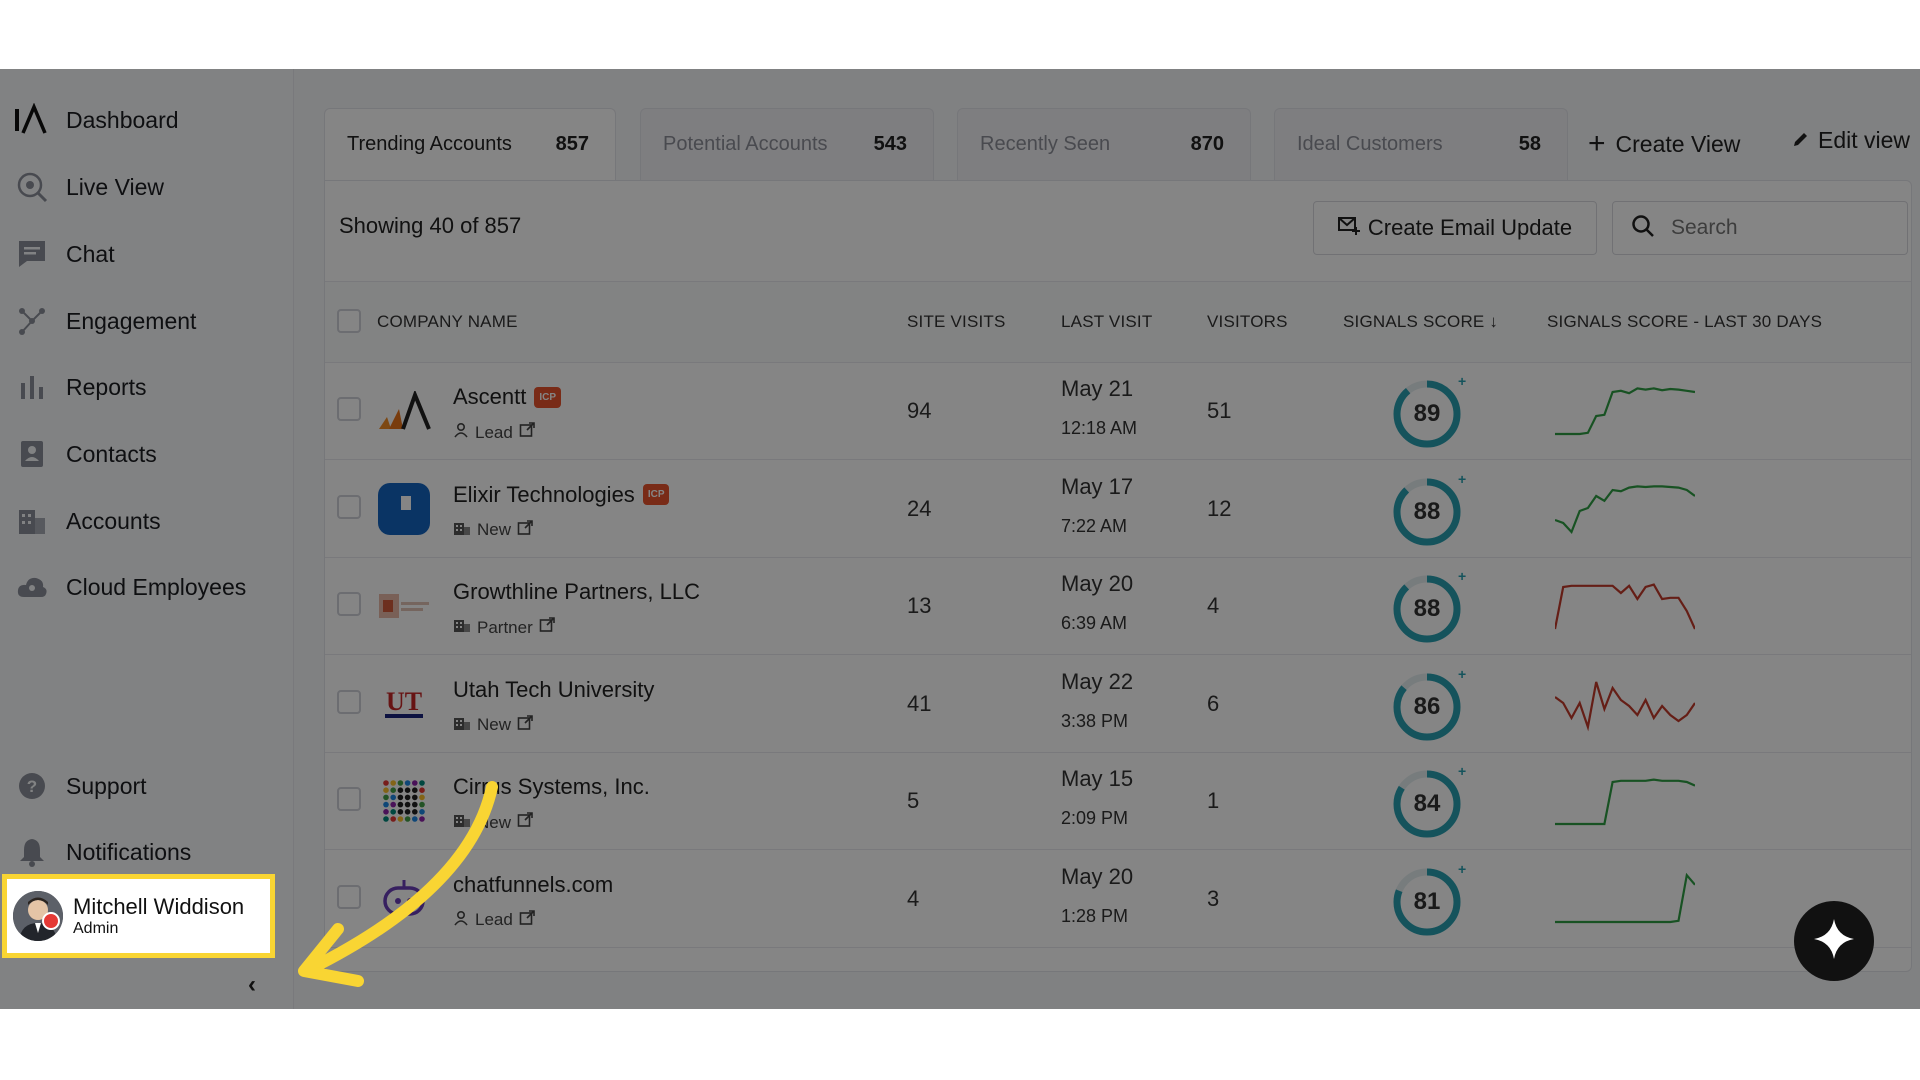 This screenshot has height=1080, width=1920. What do you see at coordinates (1428, 802) in the screenshot?
I see `signals-score-ring: +84` at bounding box center [1428, 802].